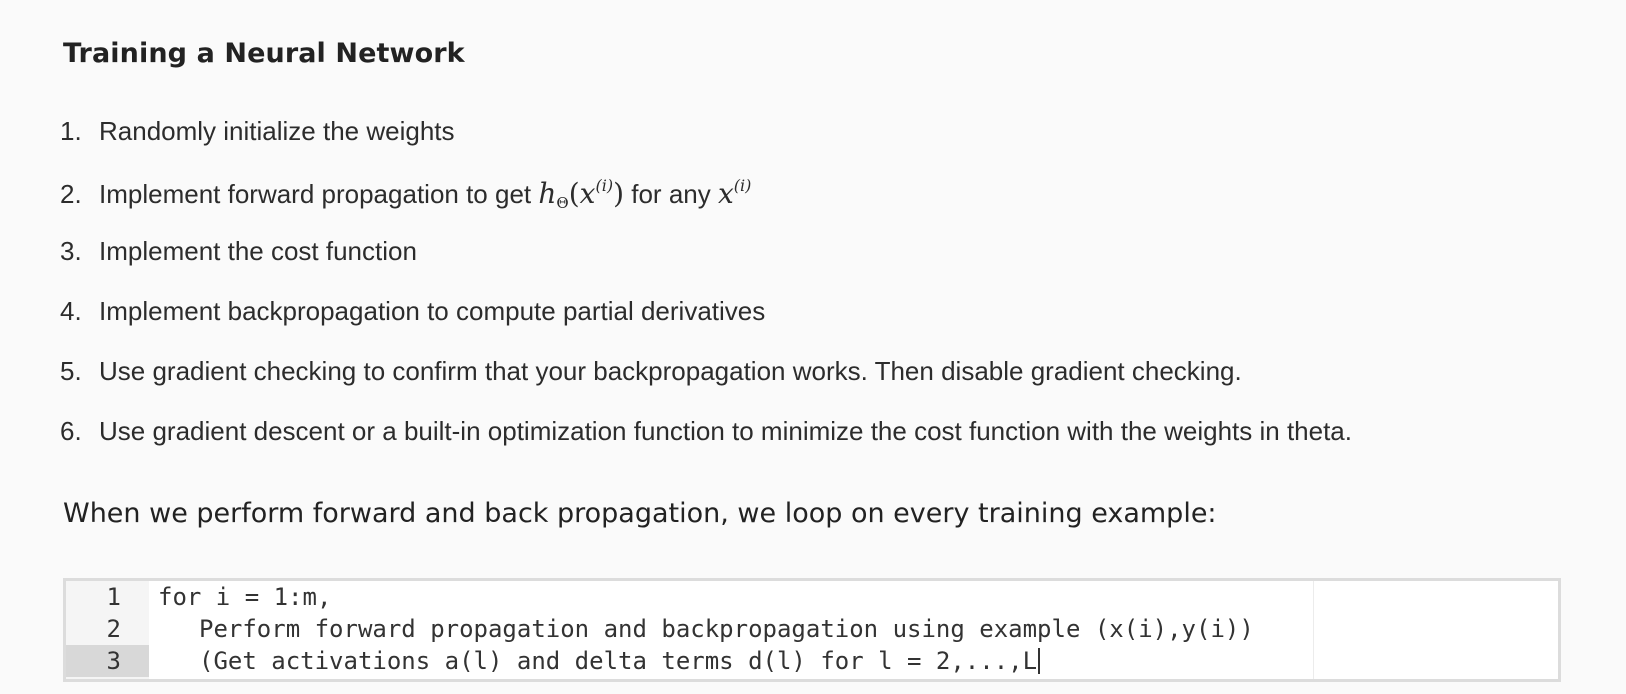 The width and height of the screenshot is (1626, 694). Describe the element at coordinates (671, 194) in the screenshot. I see `step-text-mid: for any` at that location.